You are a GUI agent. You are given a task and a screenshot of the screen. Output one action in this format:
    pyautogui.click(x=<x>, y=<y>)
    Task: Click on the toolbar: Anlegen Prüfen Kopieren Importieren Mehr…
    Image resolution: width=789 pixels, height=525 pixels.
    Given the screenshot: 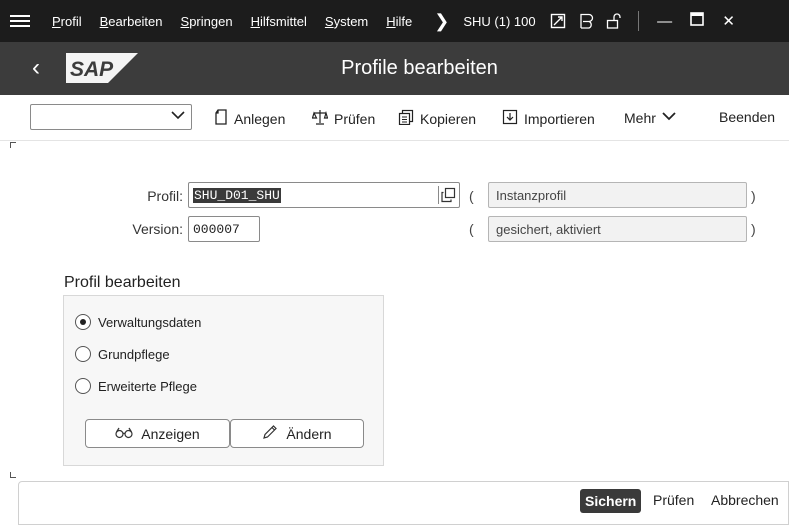 What is the action you would take?
    pyautogui.click(x=394, y=118)
    